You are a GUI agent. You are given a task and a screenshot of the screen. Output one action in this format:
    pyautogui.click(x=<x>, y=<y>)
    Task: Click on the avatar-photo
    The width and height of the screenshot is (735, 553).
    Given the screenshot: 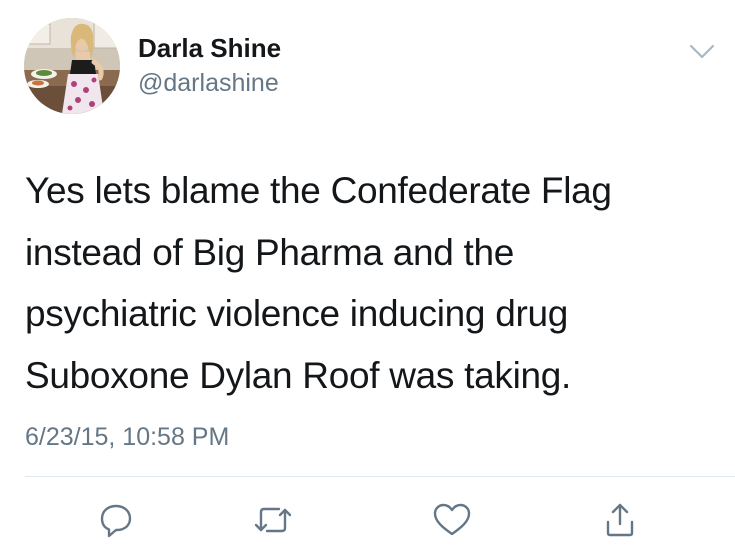 What is the action you would take?
    pyautogui.click(x=72, y=66)
    